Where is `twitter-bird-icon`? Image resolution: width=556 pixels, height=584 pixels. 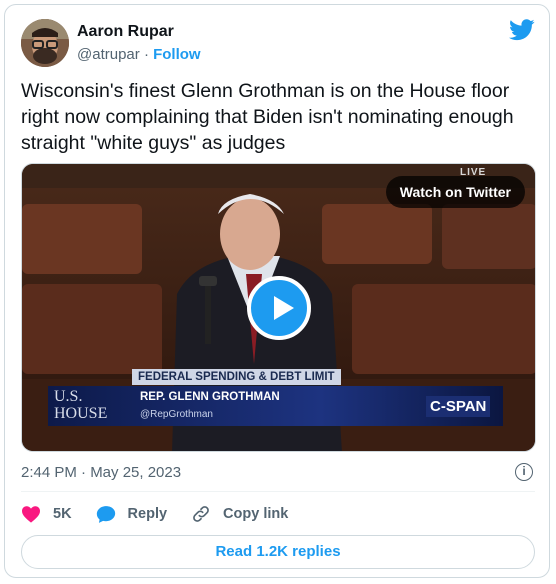
twitter-bird-icon is located at coordinates (522, 30).